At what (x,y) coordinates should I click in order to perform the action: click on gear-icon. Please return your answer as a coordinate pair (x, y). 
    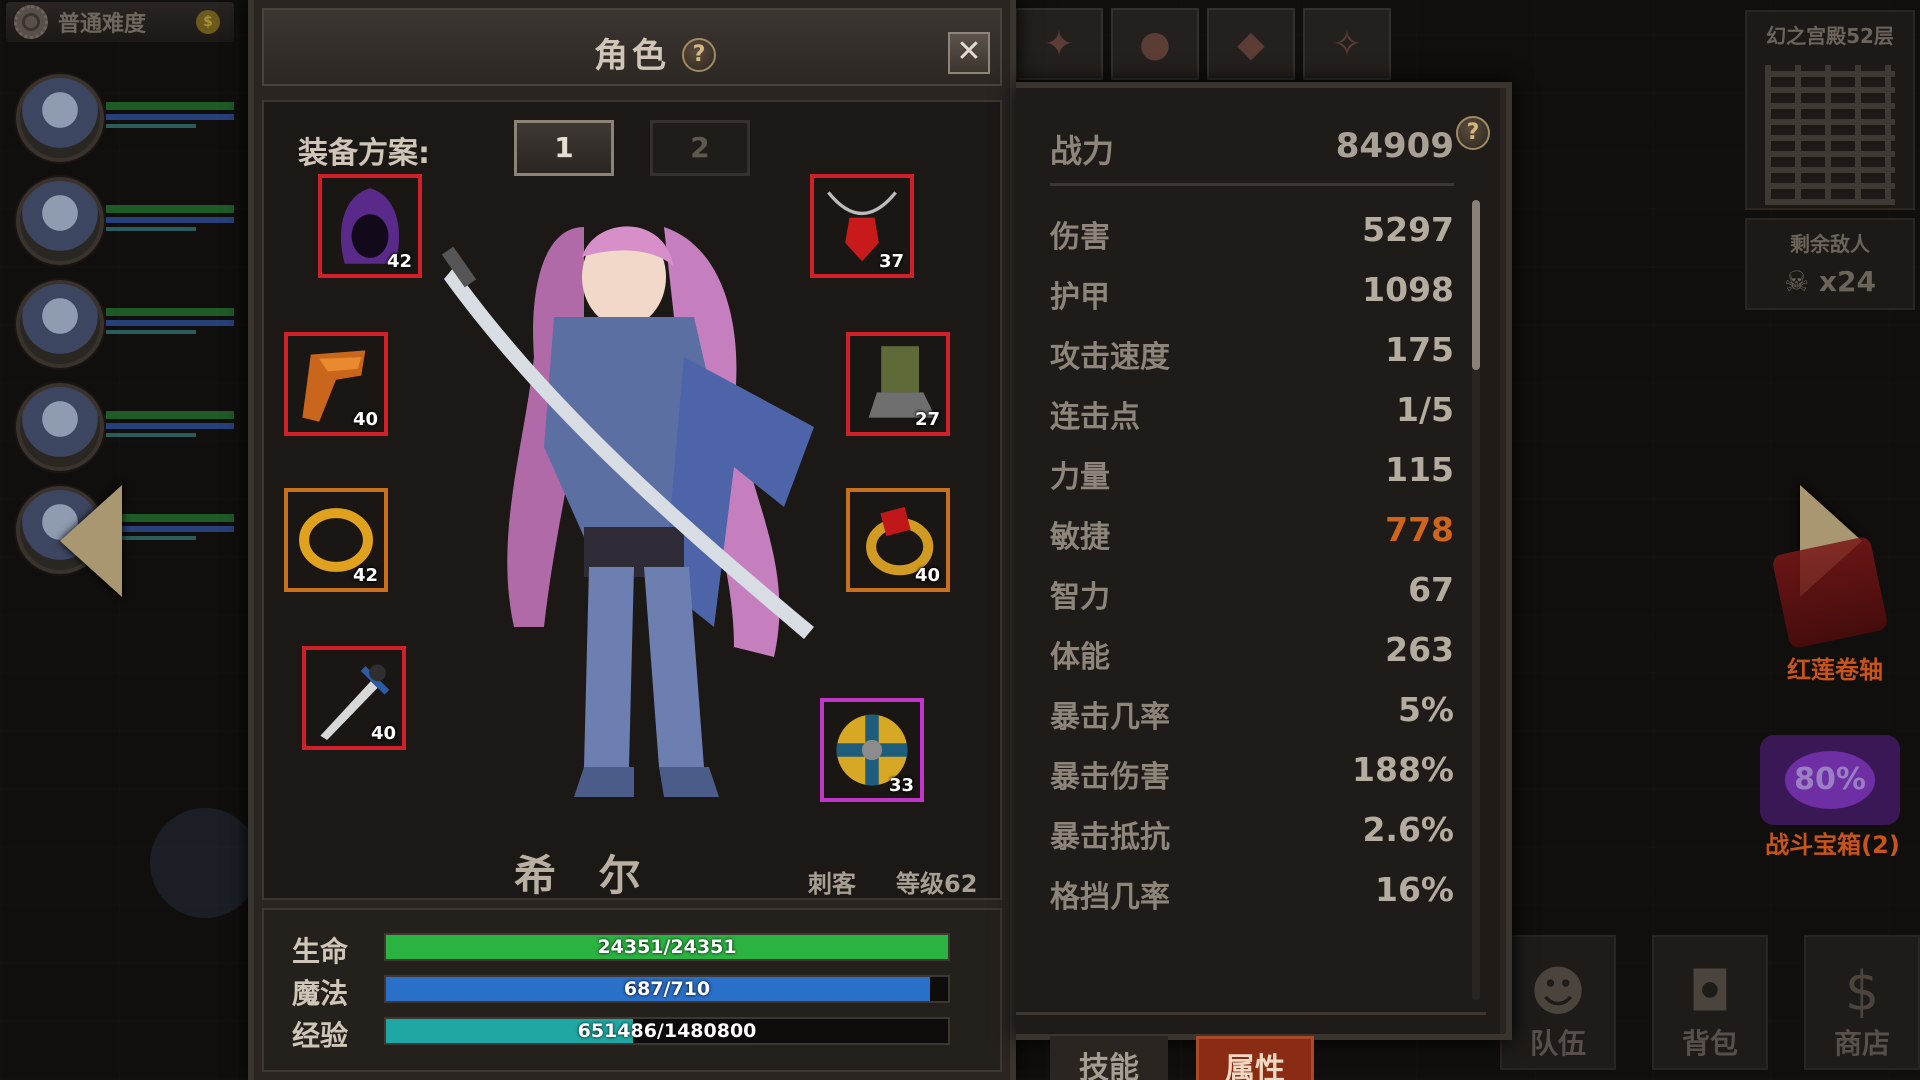
    Looking at the image, I should click on (31, 22).